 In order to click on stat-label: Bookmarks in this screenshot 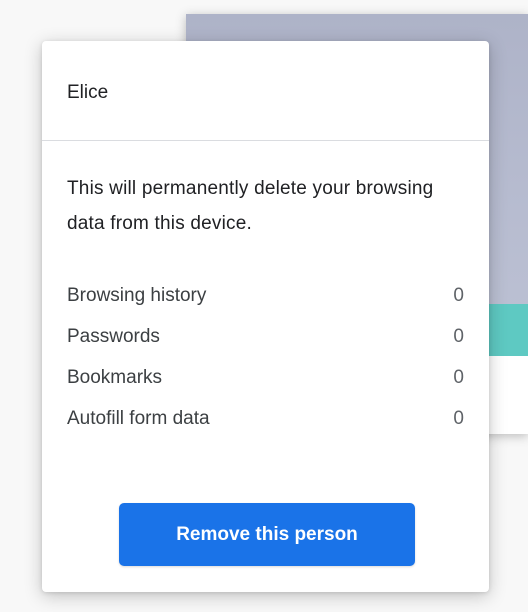, I will do `click(115, 377)`.